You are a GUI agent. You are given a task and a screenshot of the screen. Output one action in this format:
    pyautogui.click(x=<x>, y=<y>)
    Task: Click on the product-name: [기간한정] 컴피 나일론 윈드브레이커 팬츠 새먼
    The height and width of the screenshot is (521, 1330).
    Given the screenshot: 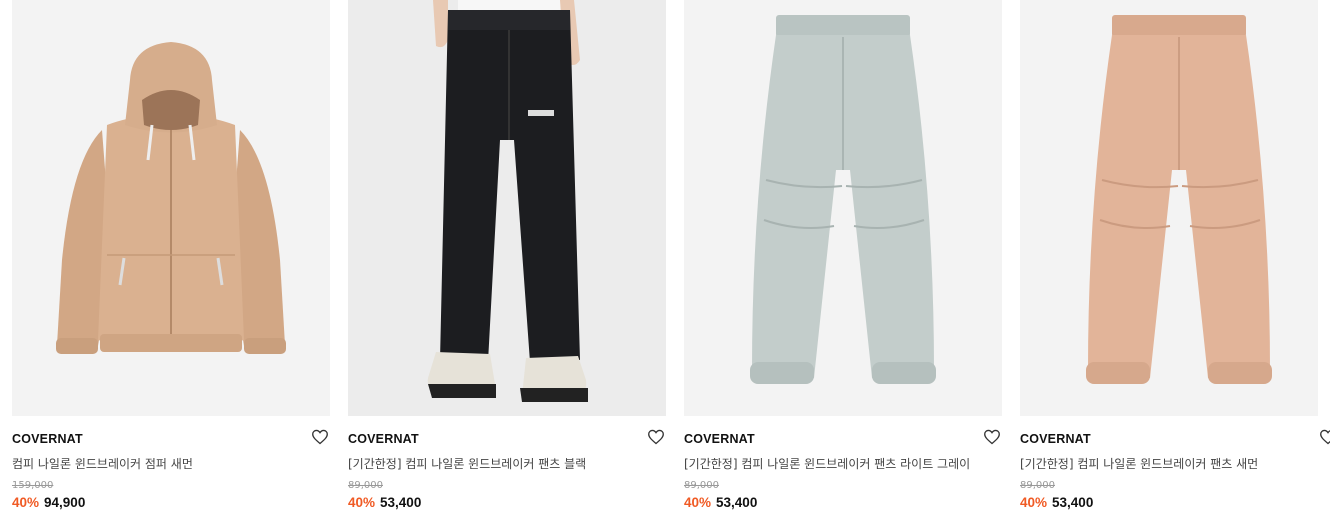 What is the action you would take?
    pyautogui.click(x=1170, y=463)
    